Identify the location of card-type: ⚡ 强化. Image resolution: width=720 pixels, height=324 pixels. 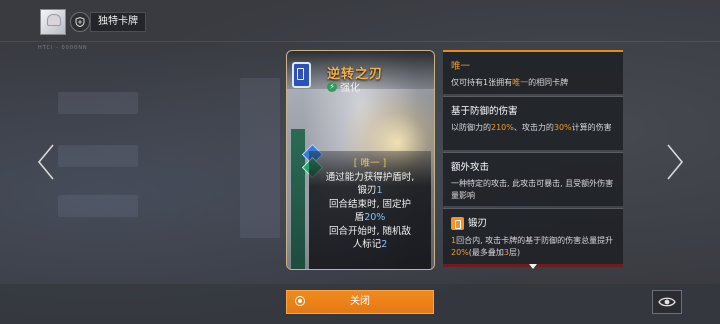
(343, 86).